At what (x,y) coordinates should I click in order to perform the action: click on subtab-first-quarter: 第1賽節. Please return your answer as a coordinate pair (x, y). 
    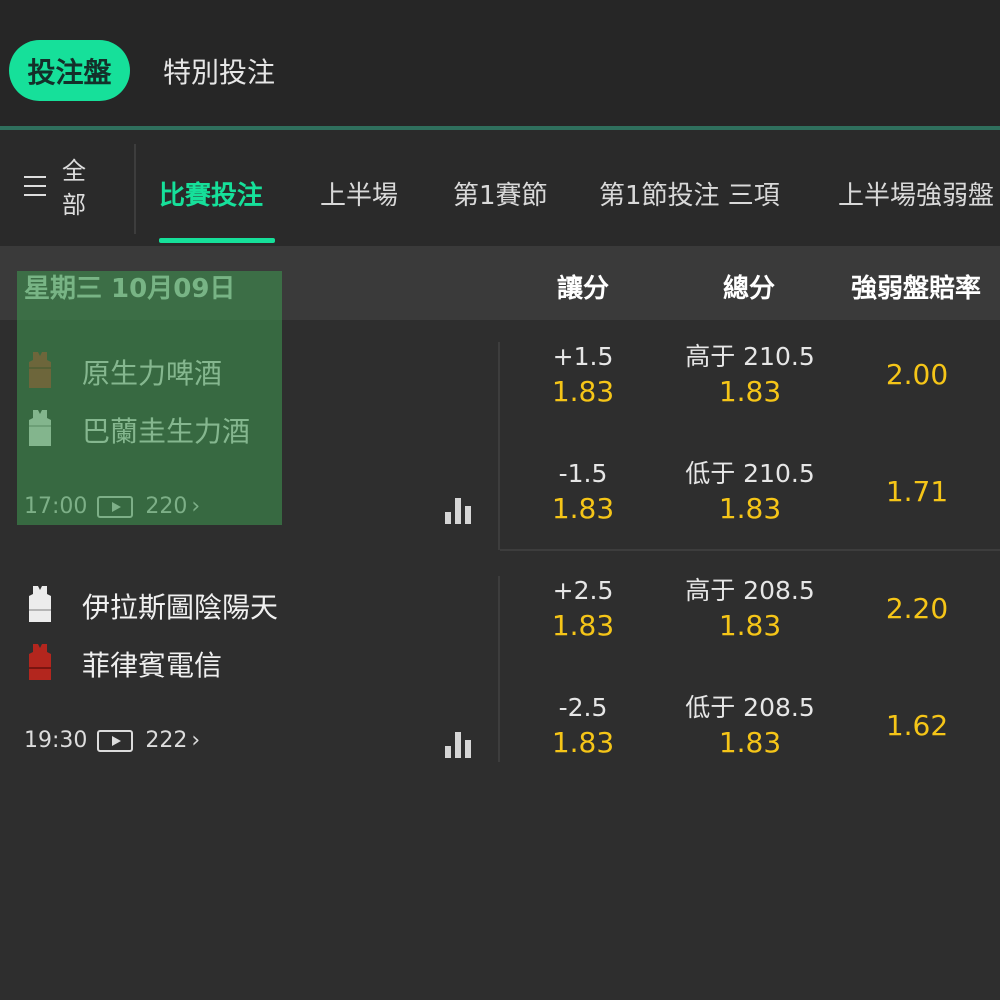
    Looking at the image, I should click on (500, 193).